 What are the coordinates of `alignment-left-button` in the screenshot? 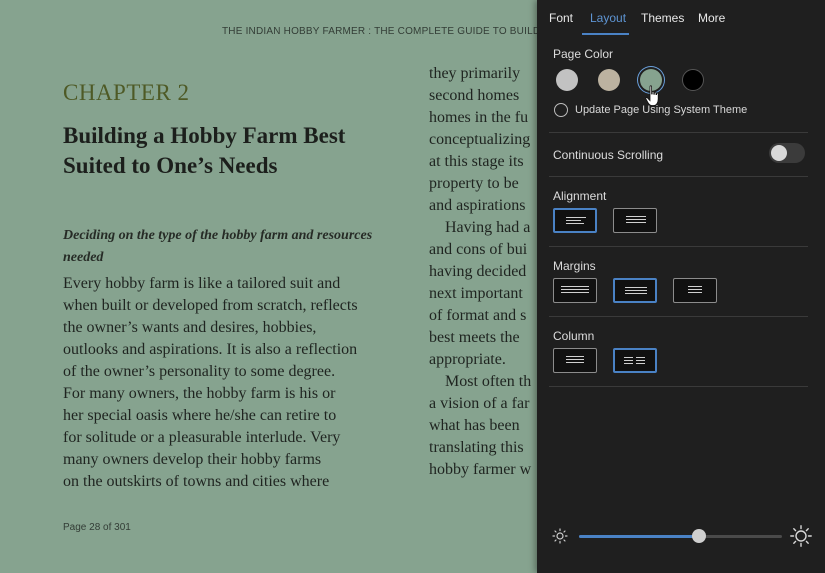 It's located at (575, 220).